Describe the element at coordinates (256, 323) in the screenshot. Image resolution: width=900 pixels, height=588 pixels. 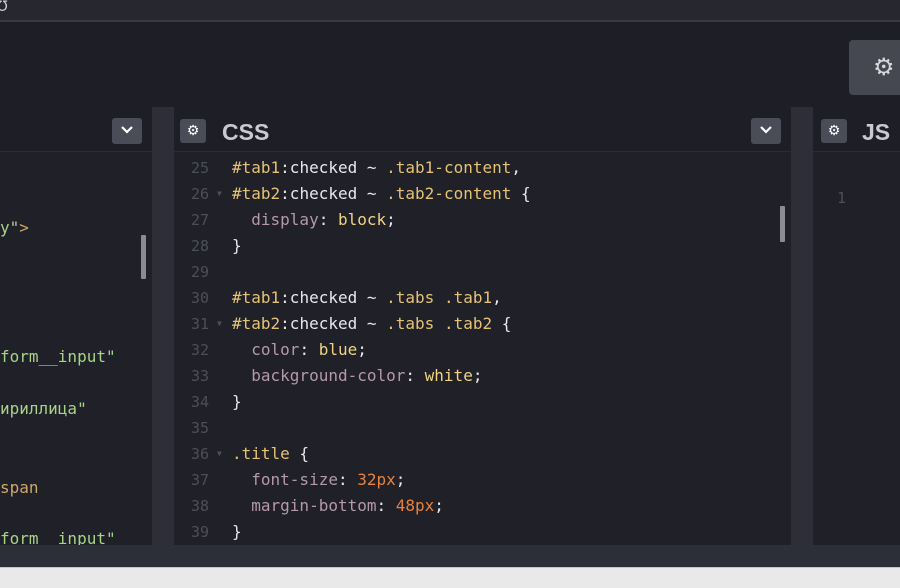
I see `code-token: #tab2` at that location.